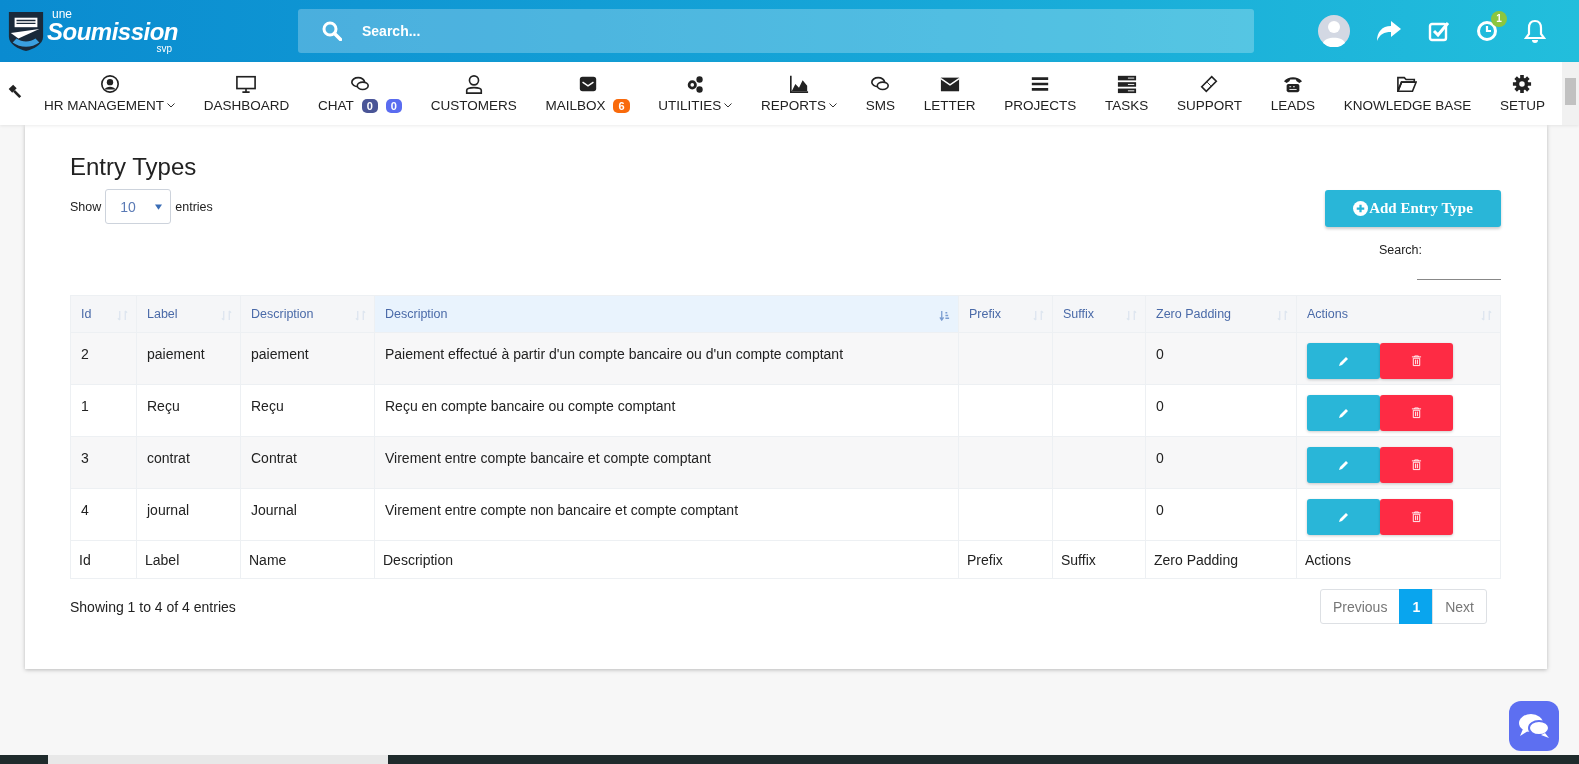  I want to click on monitor-icon, so click(246, 84).